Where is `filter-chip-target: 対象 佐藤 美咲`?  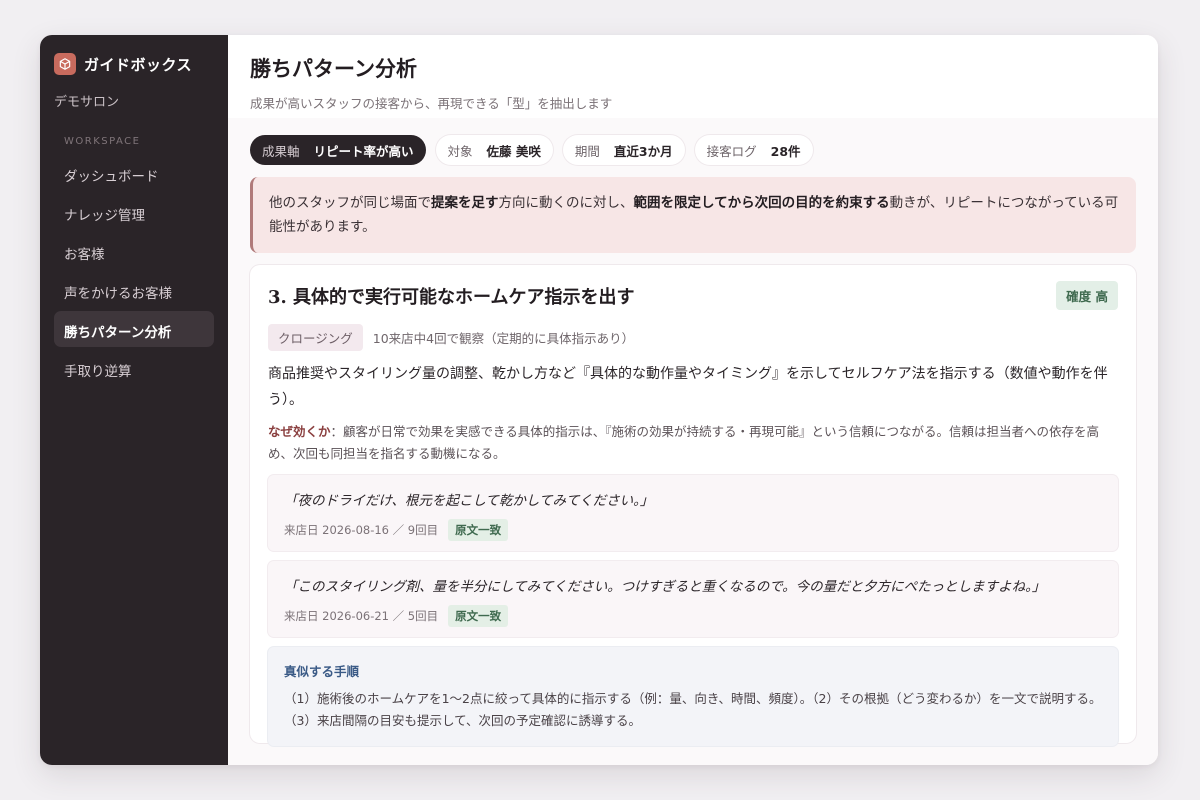
filter-chip-target: 対象 佐藤 美咲 is located at coordinates (494, 150).